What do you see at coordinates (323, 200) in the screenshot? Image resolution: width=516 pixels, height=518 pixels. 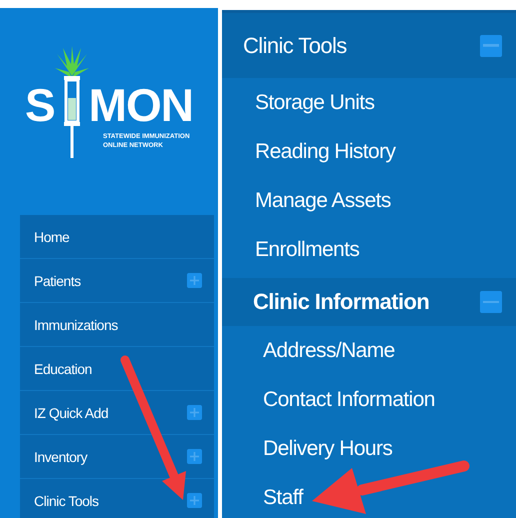 I see `submenu-link: Manage Assets` at bounding box center [323, 200].